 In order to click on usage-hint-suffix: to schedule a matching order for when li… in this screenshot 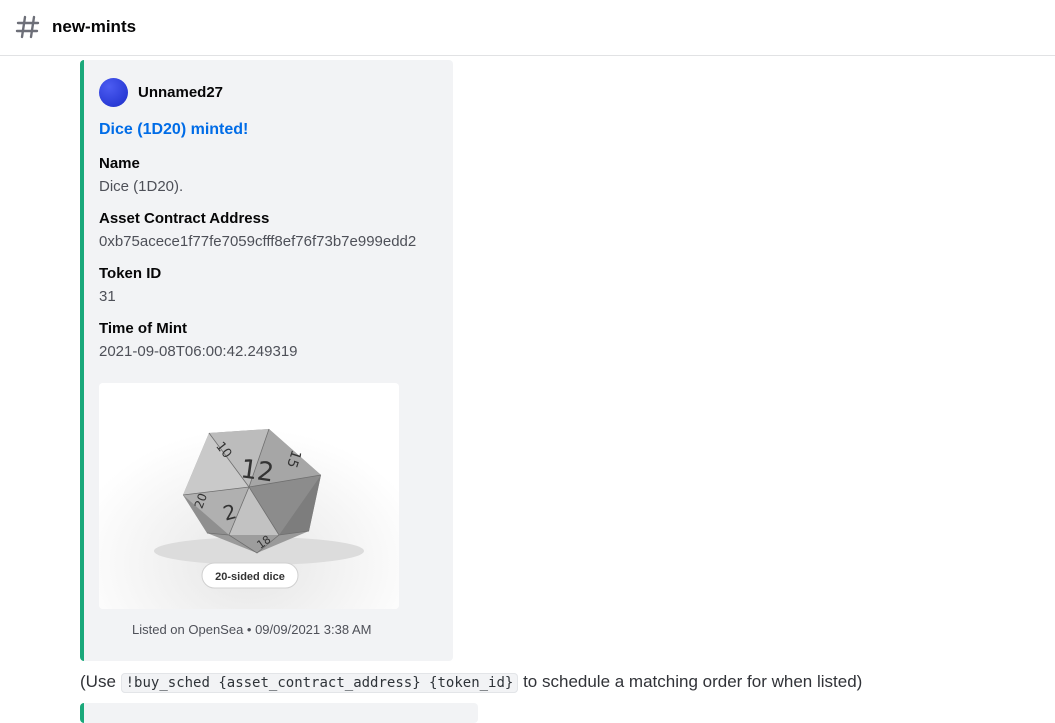, I will do `click(690, 681)`.